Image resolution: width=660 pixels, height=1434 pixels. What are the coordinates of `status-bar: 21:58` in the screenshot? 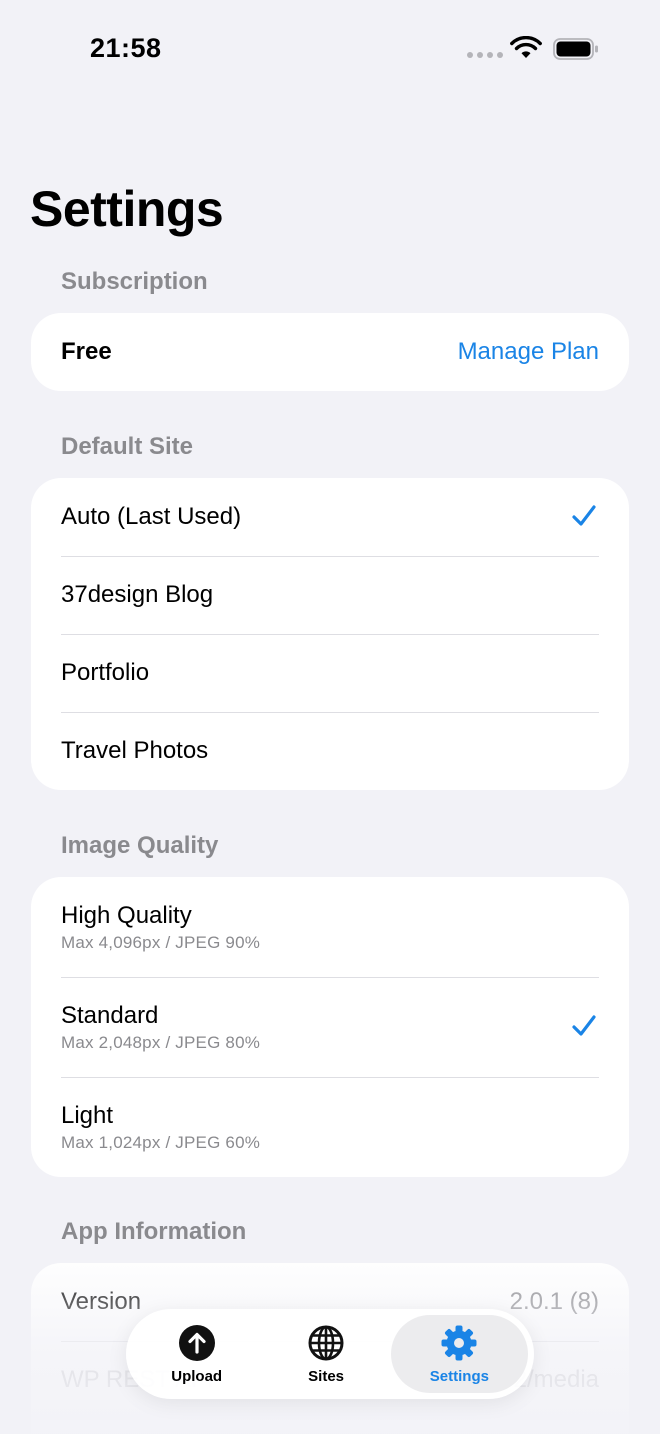 It's located at (330, 50).